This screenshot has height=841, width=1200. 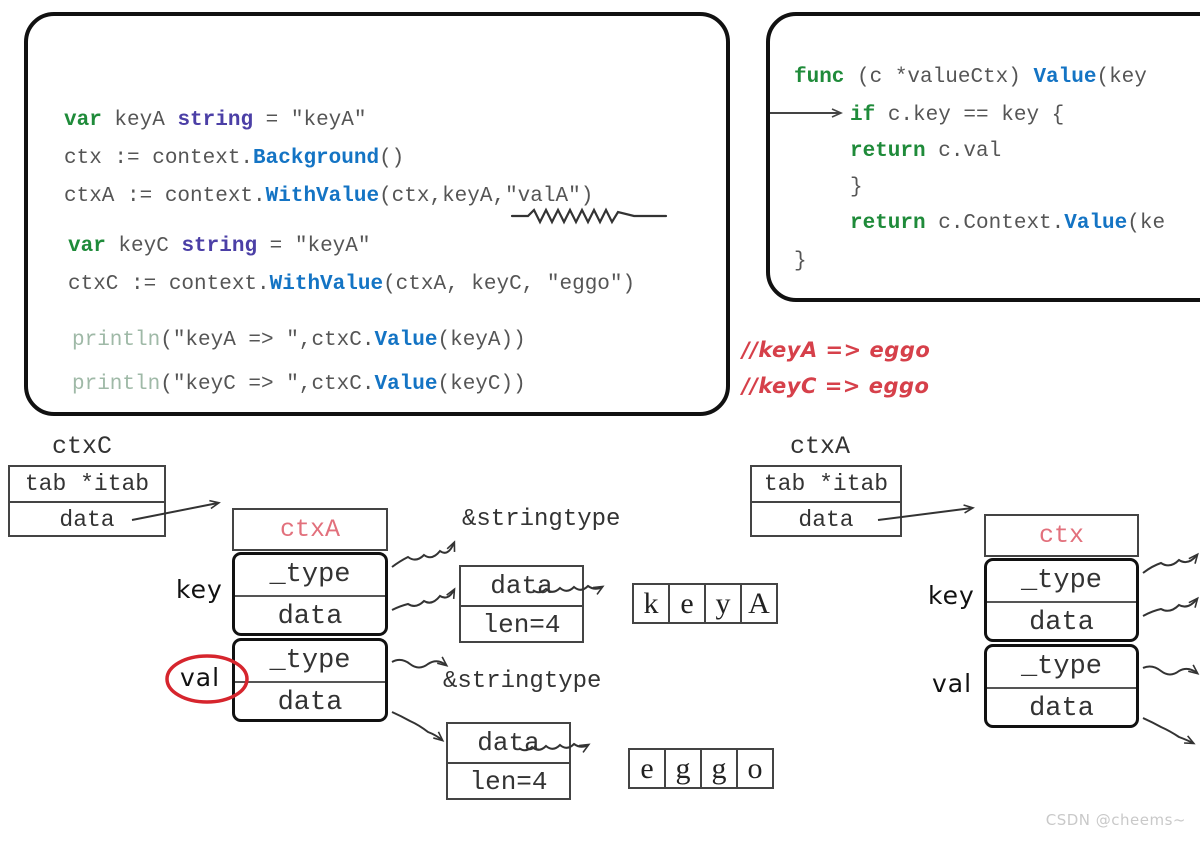 What do you see at coordinates (481, 340) in the screenshot?
I see `code-token: (keyA))` at bounding box center [481, 340].